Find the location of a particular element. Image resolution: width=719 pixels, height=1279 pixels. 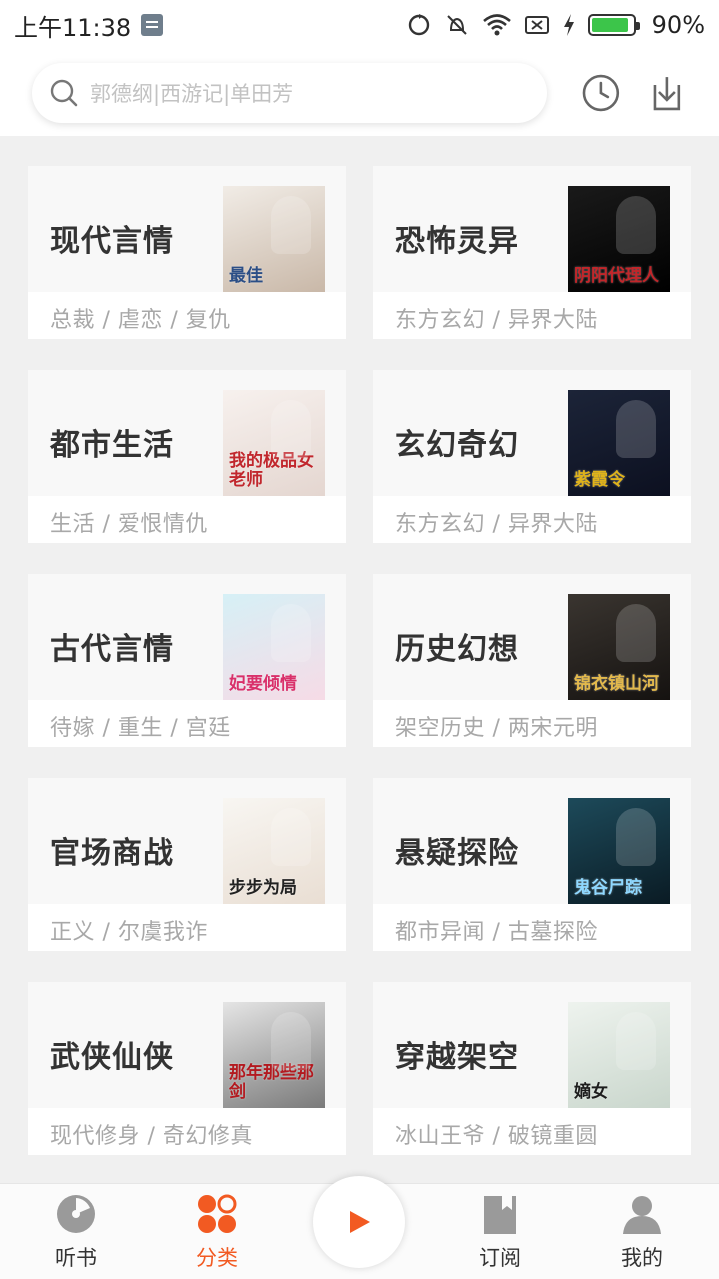

category-card: 穿越架空 嫡女 冰山王爷 / 破镜重圆 is located at coordinates (532, 1068).